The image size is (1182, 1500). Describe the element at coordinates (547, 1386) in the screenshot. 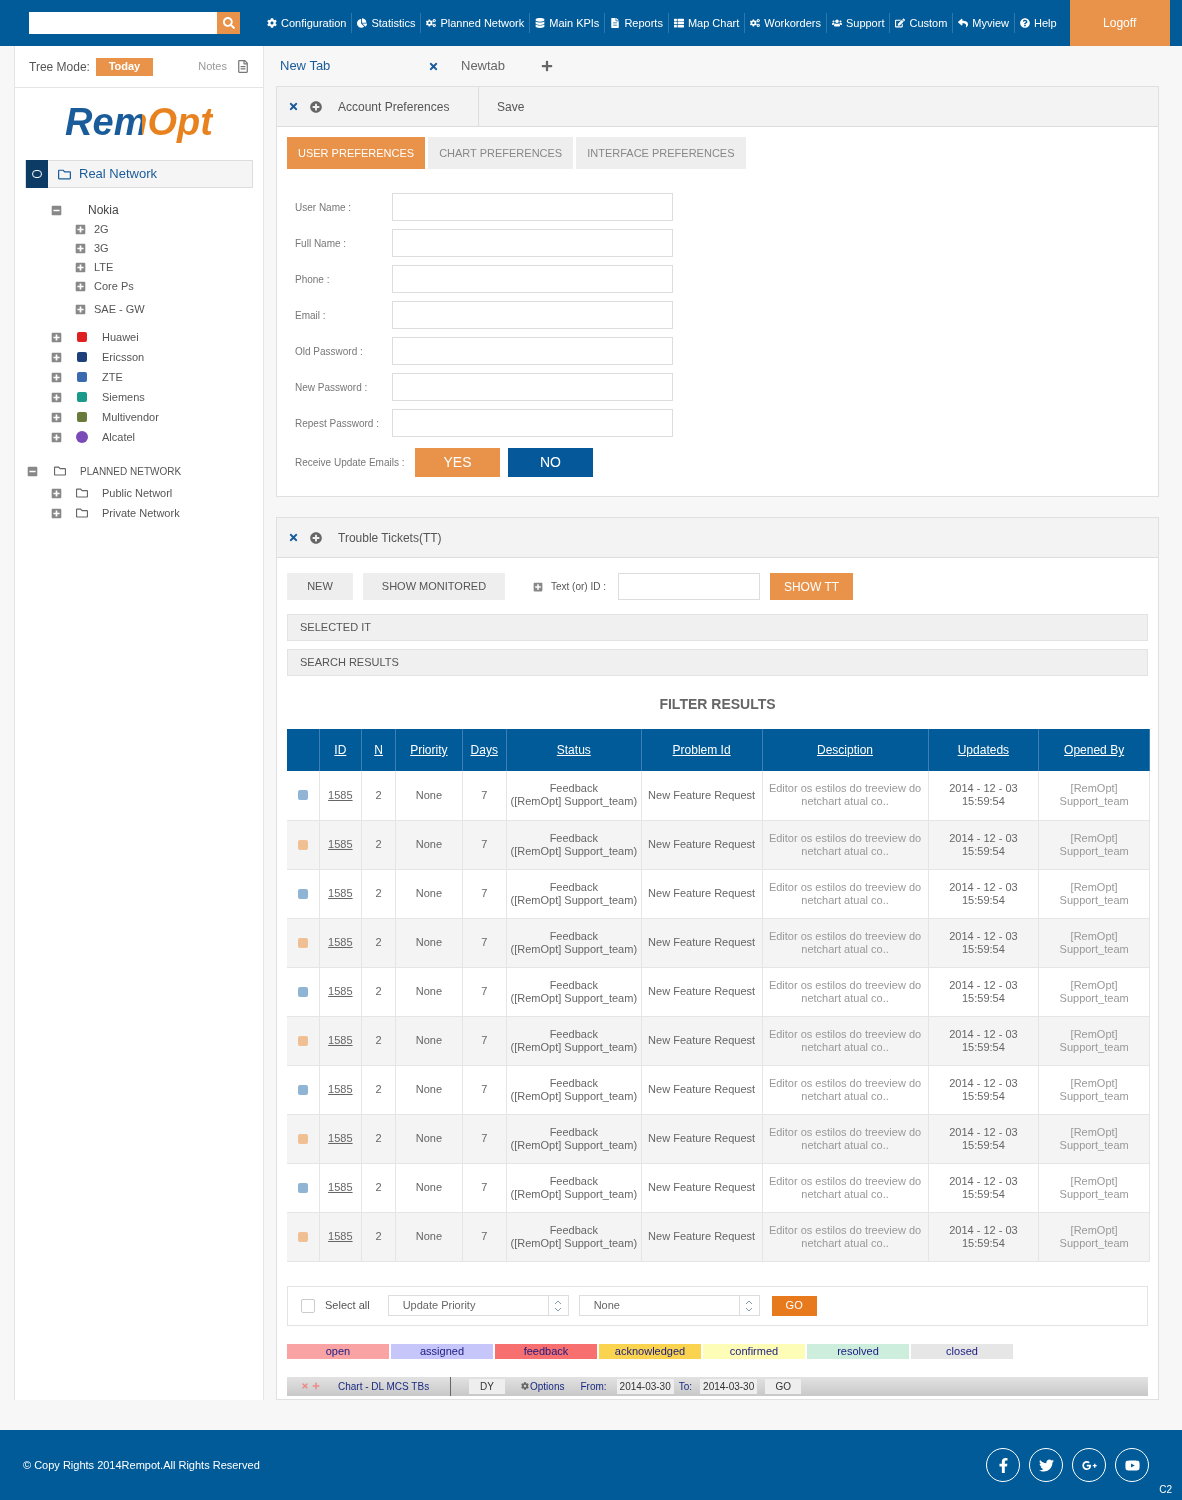

I see `options-link: Options` at that location.